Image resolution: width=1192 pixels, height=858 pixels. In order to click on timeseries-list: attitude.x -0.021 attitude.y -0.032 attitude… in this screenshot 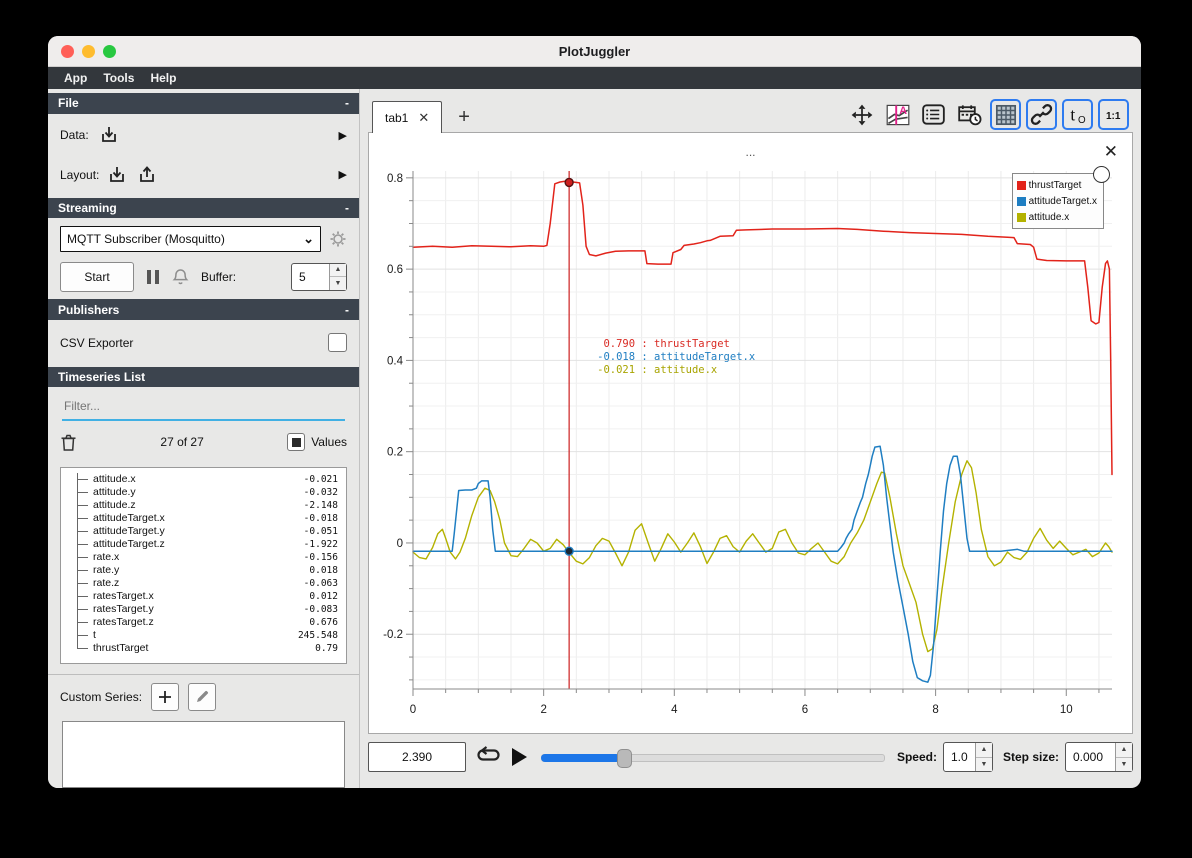, I will do `click(203, 565)`.